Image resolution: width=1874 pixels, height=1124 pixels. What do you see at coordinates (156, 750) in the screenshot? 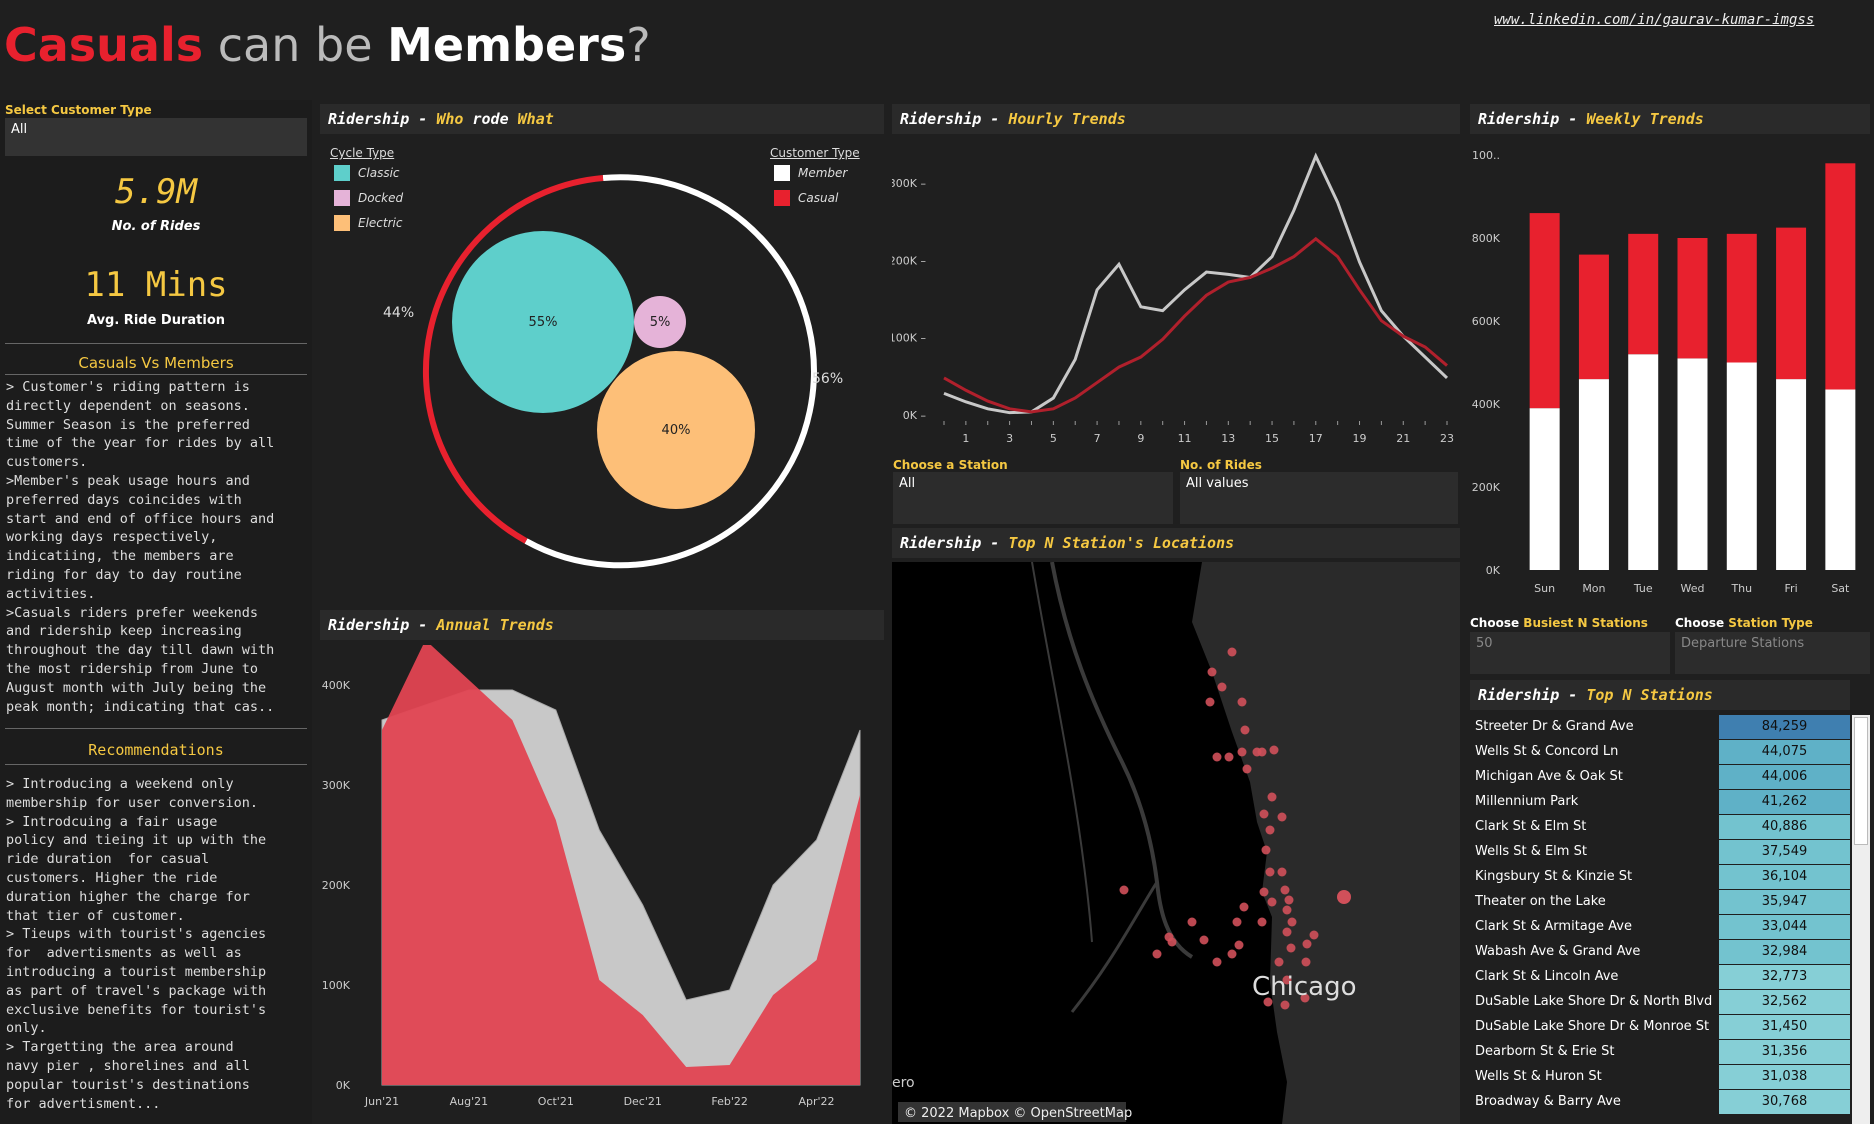
I see `recommendations-heading: Recommendations` at bounding box center [156, 750].